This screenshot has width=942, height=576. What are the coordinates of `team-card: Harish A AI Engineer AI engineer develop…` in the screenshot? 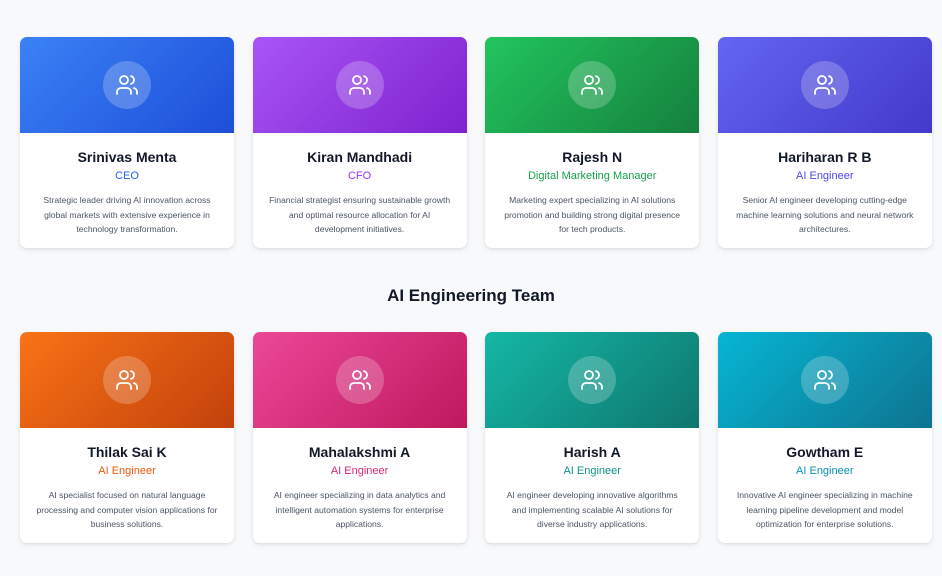 It's located at (592, 437).